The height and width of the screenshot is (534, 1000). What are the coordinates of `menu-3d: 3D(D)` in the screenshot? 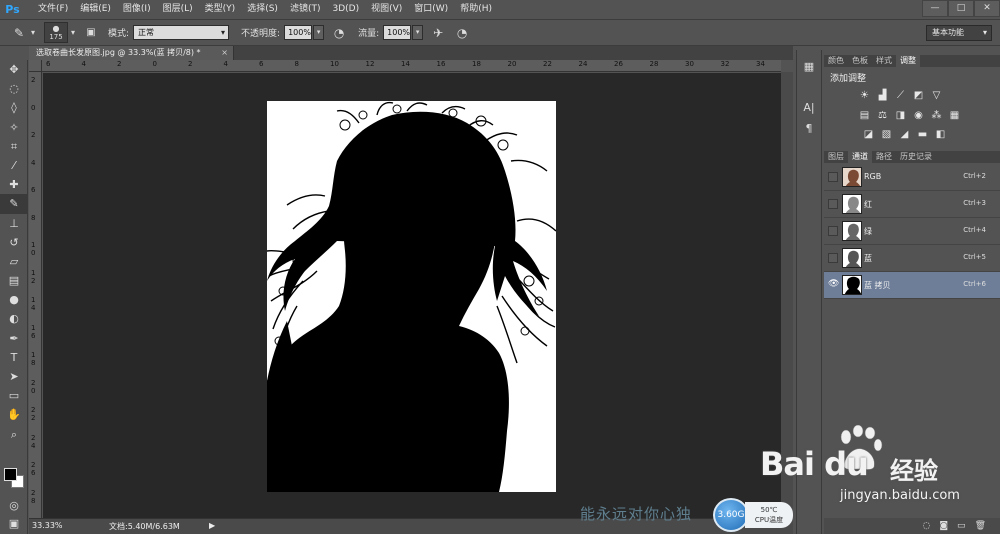 It's located at (345, 9).